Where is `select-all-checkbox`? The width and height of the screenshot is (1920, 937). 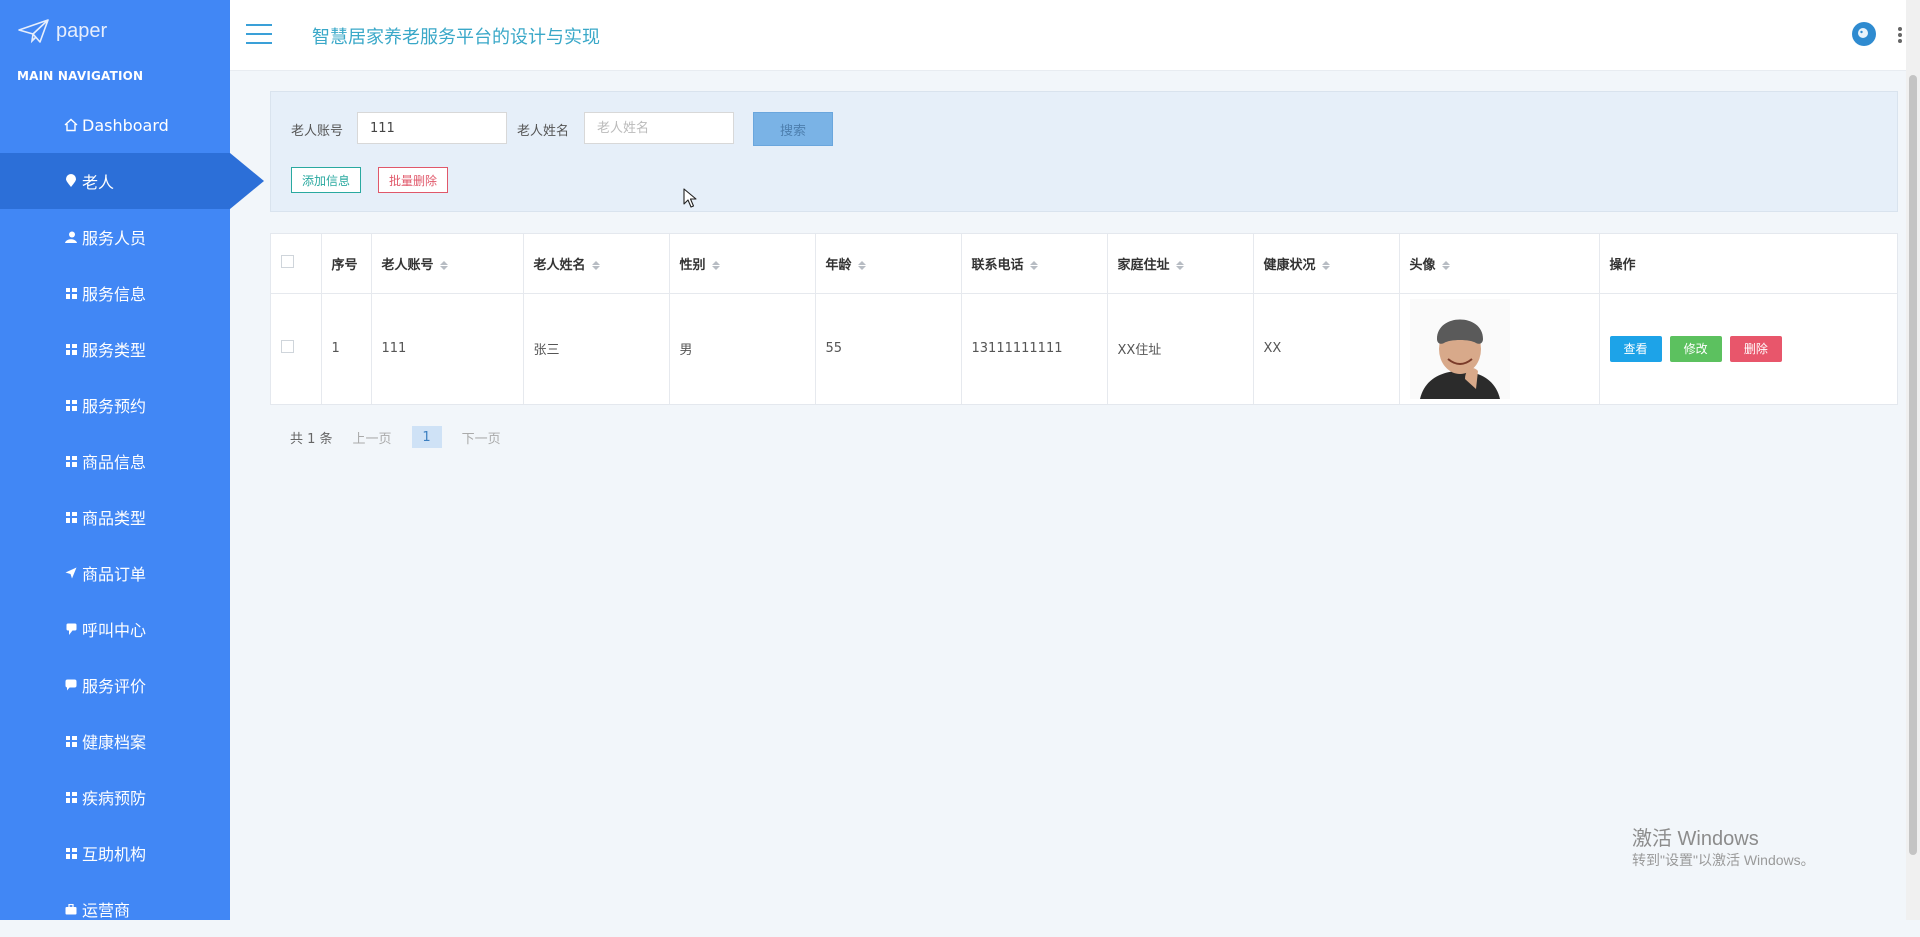
select-all-checkbox is located at coordinates (287, 261).